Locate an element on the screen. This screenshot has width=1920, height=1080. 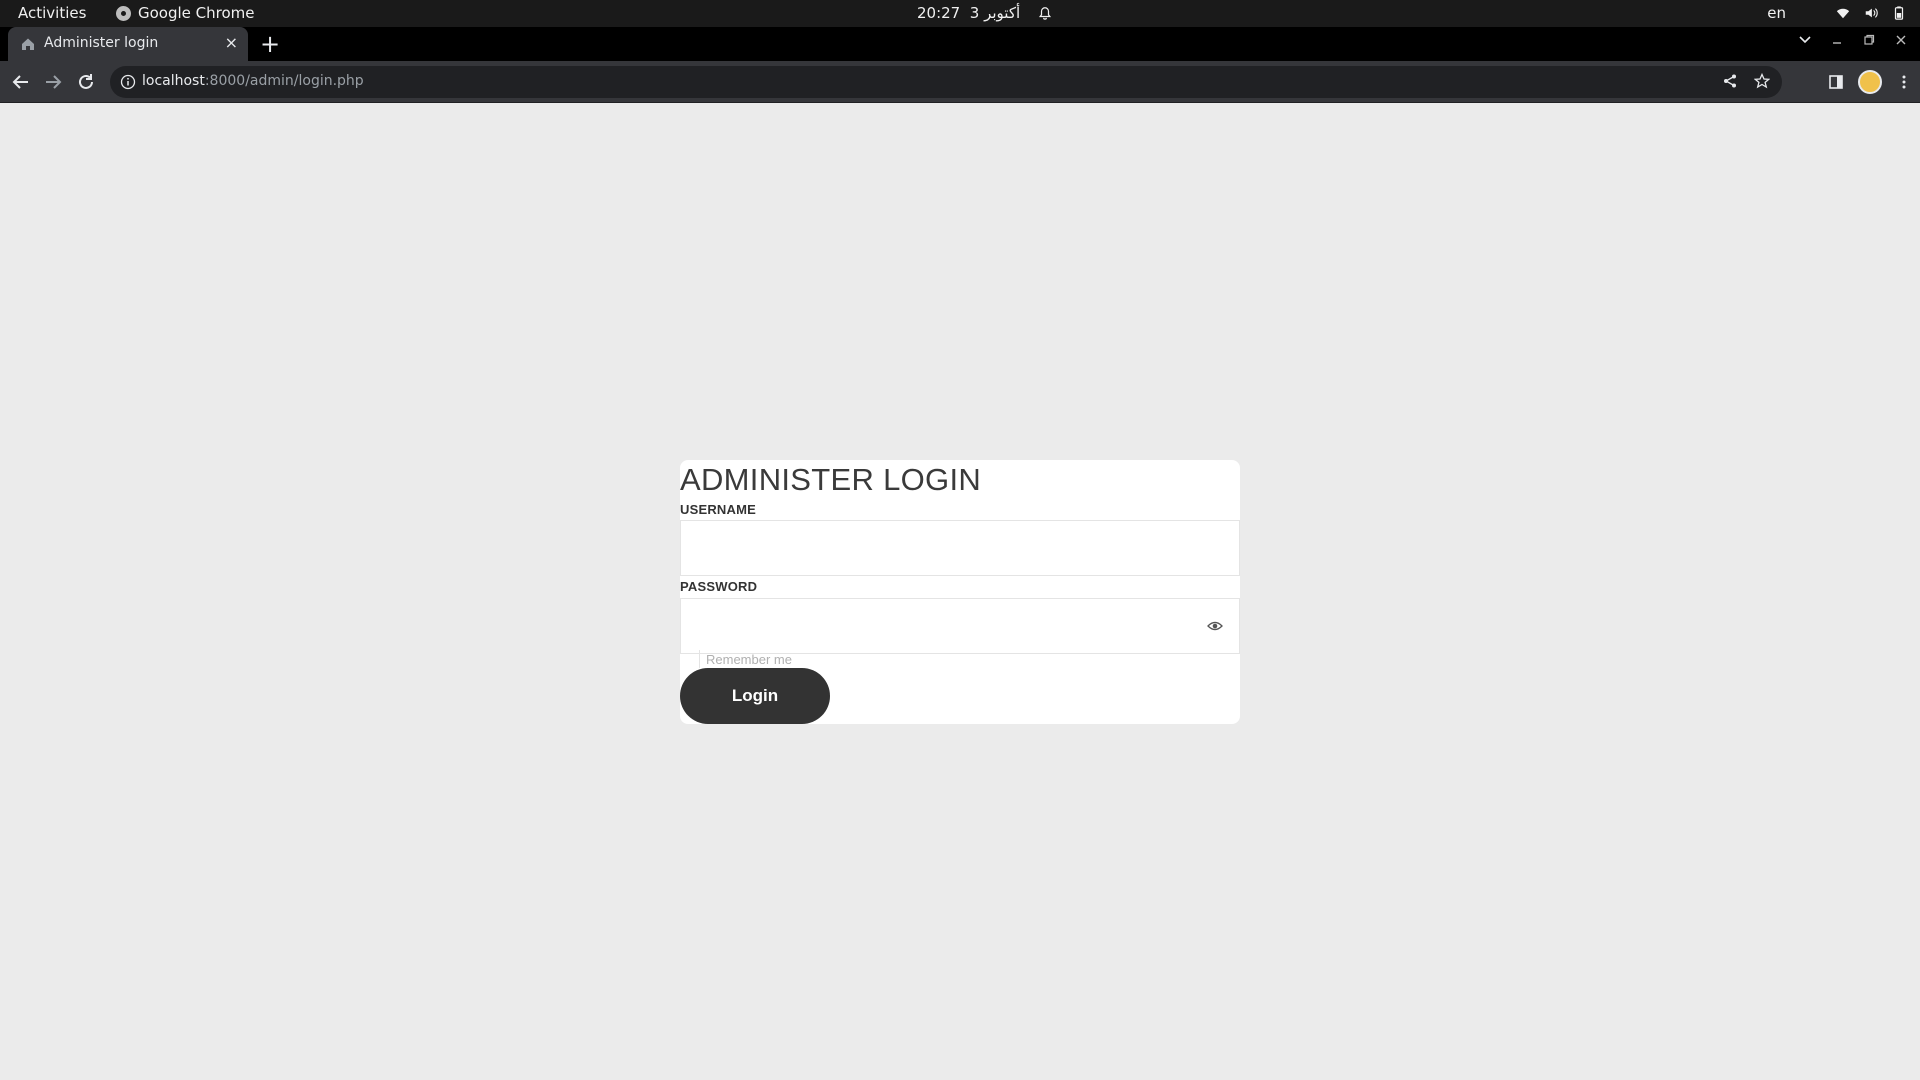
url-host: localhost is located at coordinates (173, 81).